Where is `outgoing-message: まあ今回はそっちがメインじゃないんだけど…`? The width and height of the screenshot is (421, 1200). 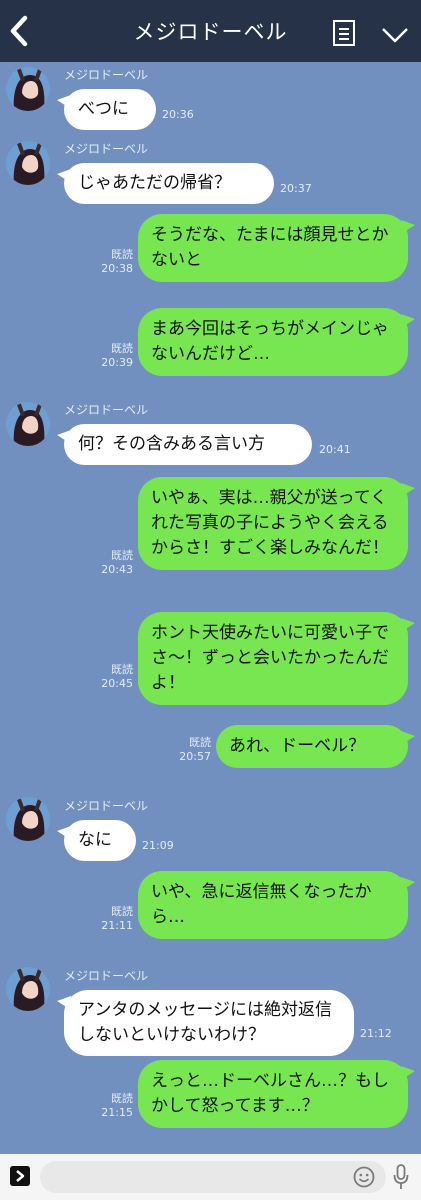
outgoing-message: まあ今回はそっちがメインじゃないんだけど… is located at coordinates (276, 342).